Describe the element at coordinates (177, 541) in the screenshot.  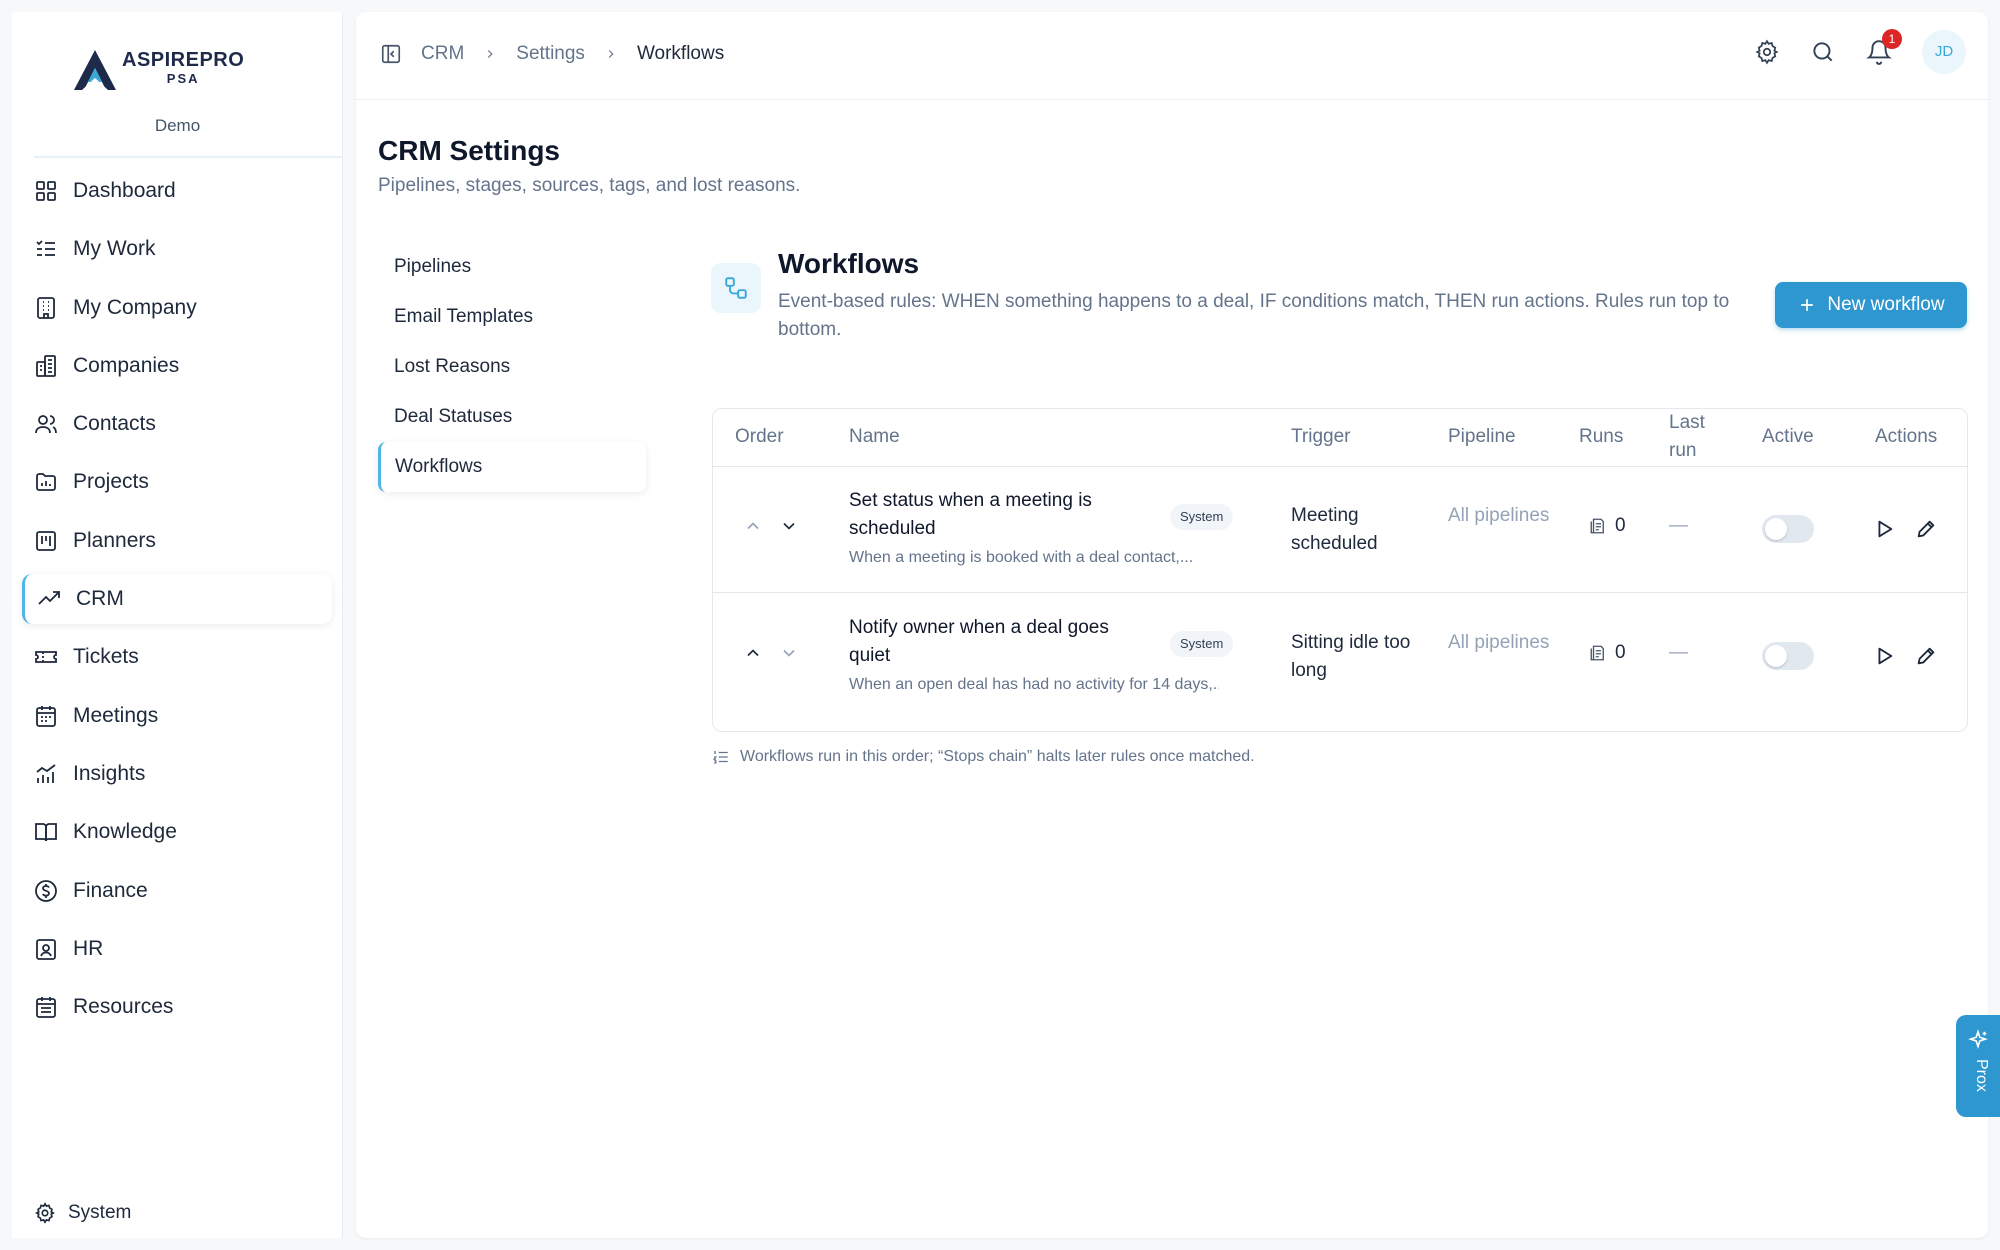
I see `sidebar-item-planners: Planners` at that location.